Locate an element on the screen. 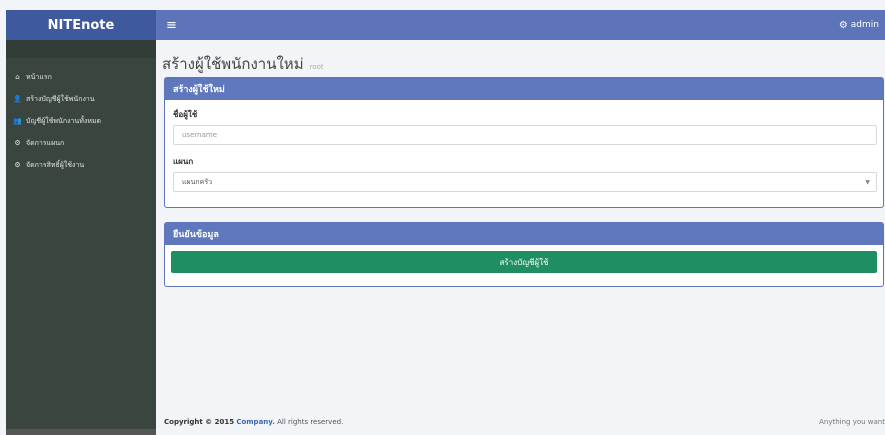  create-account-button: สร้างบัญชีผู้ใช้ is located at coordinates (524, 262).